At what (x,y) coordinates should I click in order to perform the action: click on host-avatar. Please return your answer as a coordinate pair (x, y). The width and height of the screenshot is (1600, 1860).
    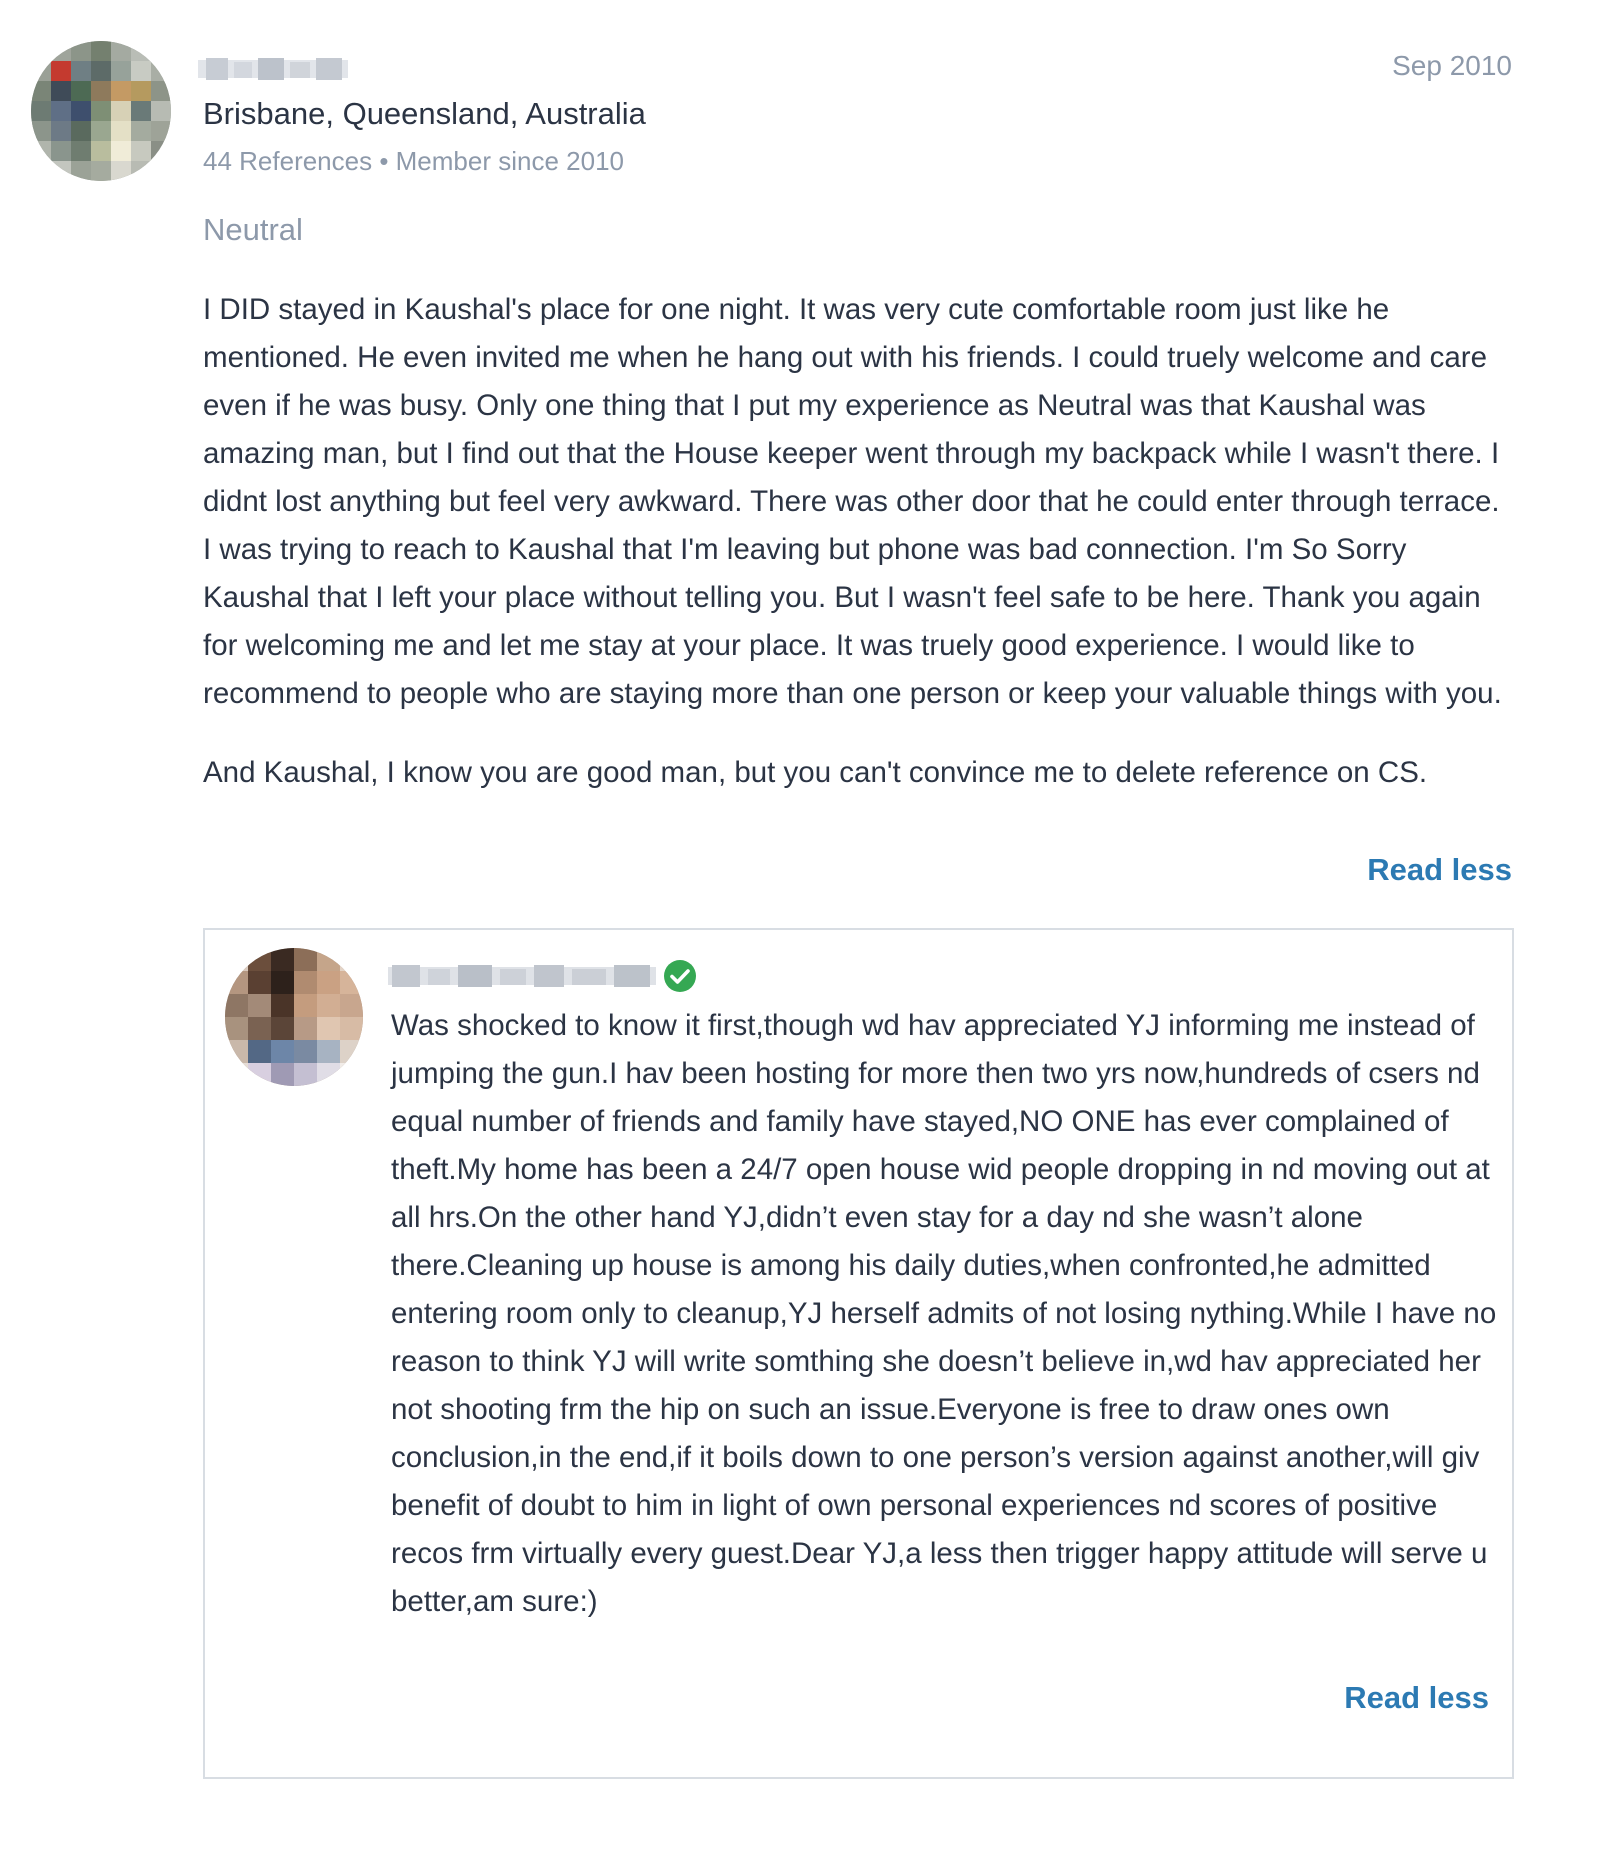
    Looking at the image, I should click on (294, 1017).